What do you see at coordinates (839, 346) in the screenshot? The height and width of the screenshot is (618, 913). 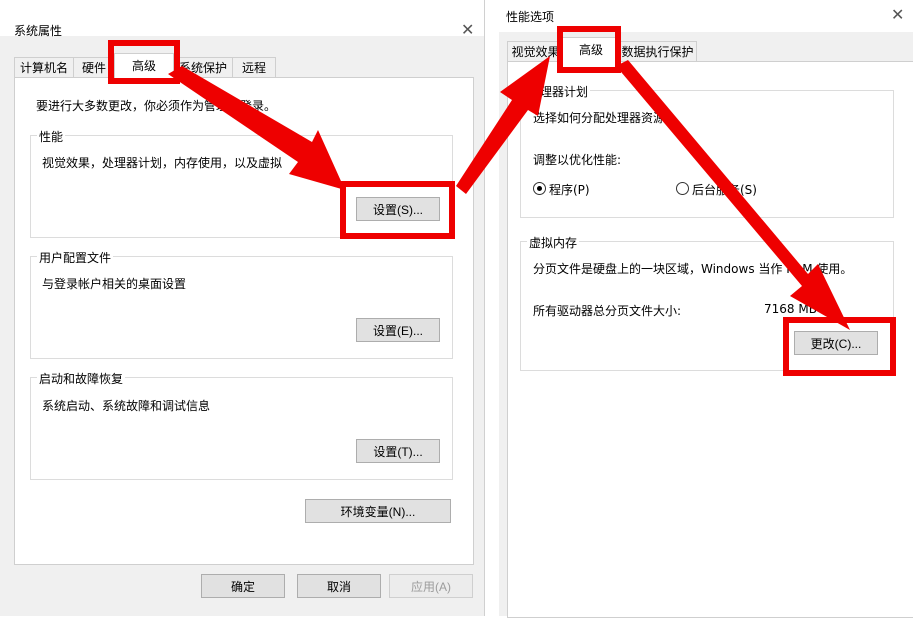 I see `highlight-change-button` at bounding box center [839, 346].